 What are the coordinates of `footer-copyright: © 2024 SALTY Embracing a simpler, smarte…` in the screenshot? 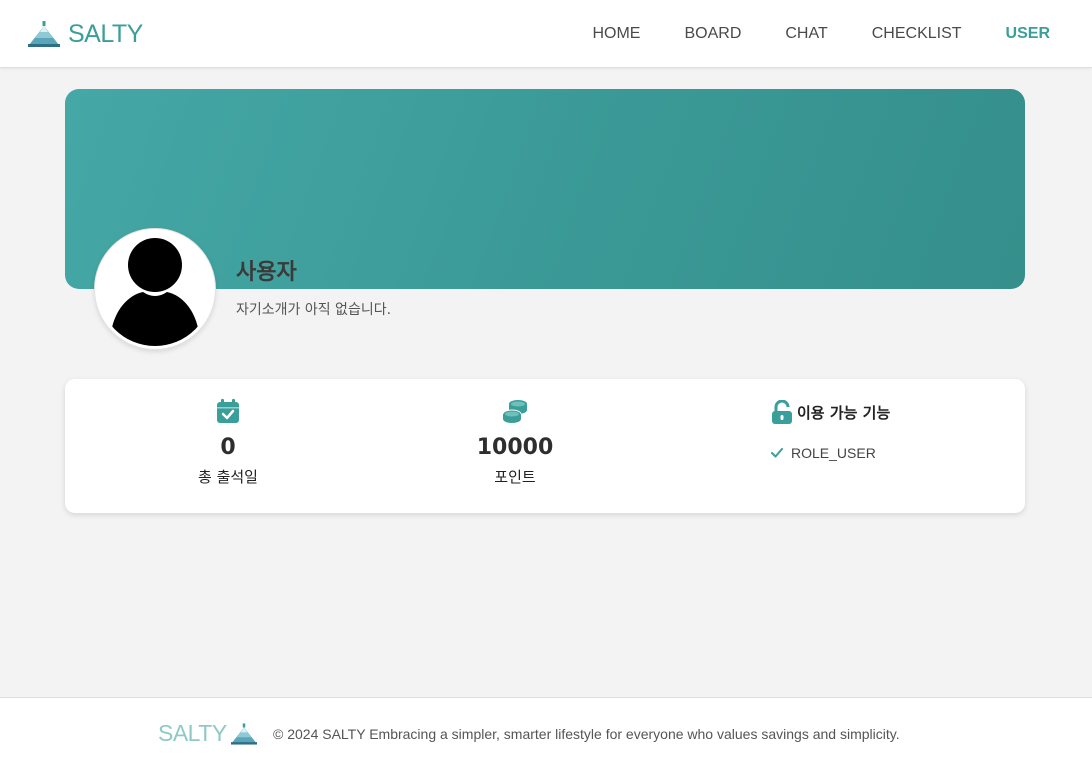 It's located at (586, 734).